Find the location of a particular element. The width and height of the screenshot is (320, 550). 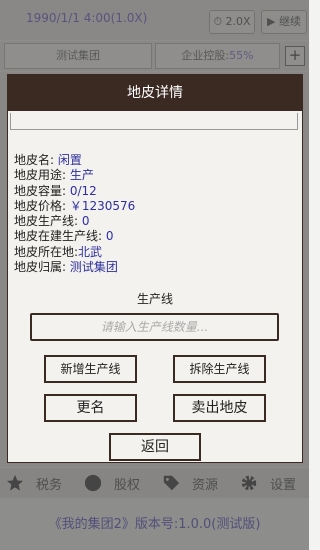

field-lines: 地皮生产线: 0 is located at coordinates (74, 221).